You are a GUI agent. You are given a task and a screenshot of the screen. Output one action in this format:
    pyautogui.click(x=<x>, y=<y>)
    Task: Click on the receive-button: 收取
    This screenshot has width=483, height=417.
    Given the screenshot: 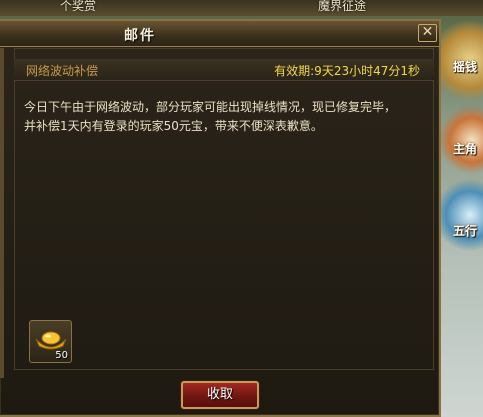 What is the action you would take?
    pyautogui.click(x=220, y=395)
    